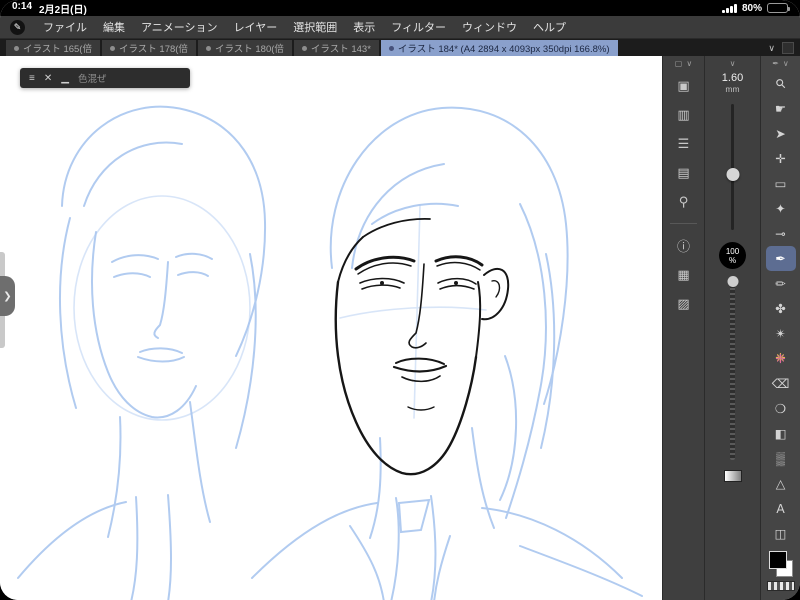 The width and height of the screenshot is (800, 600). I want to click on tab-label: イラスト 178(倍, so click(153, 49).